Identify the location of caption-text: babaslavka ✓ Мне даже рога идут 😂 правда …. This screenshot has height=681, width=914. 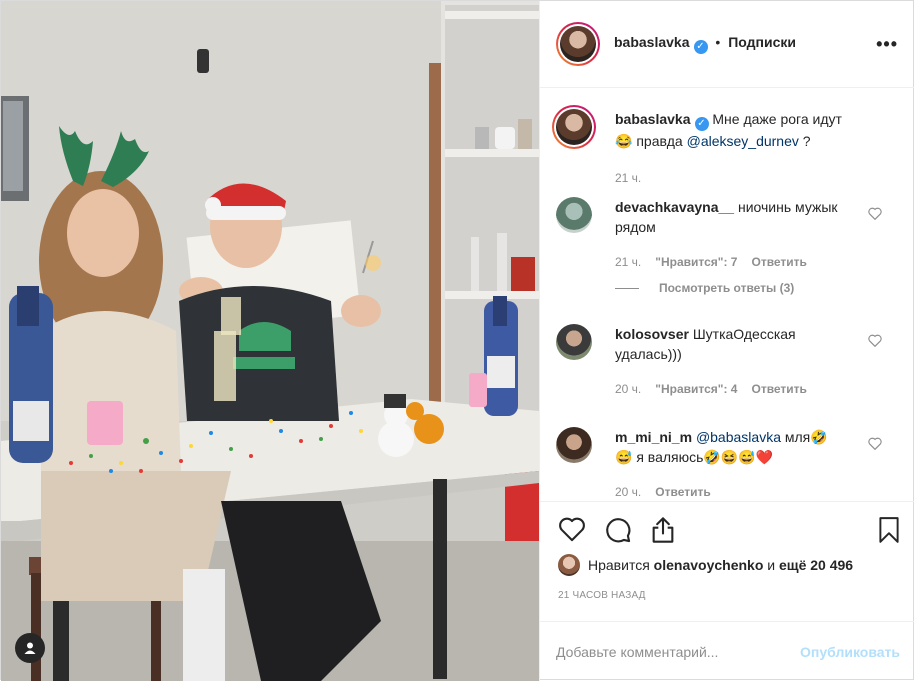
(750, 130).